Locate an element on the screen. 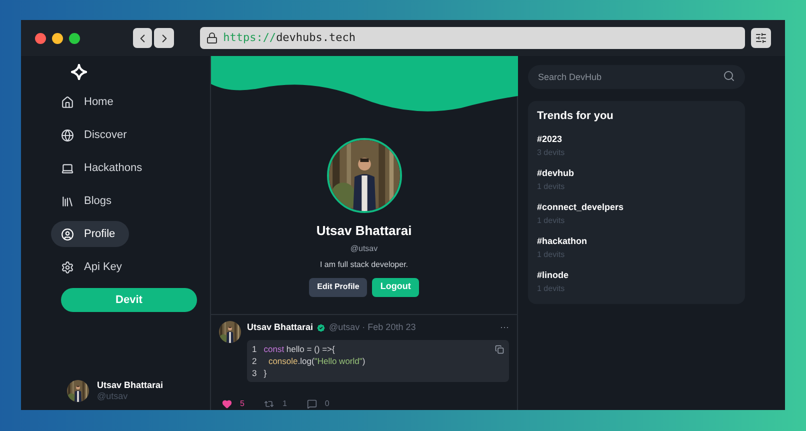  settings-icon is located at coordinates (67, 267).